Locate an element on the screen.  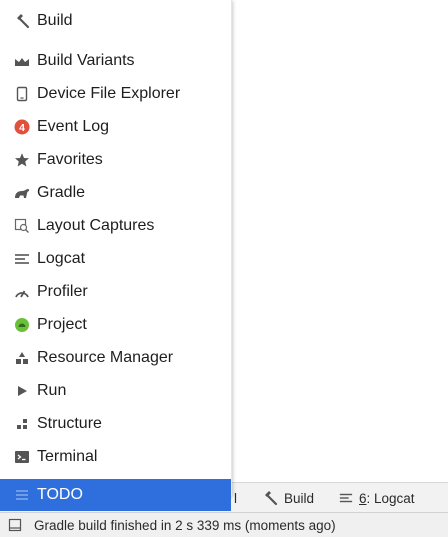
star-icon is located at coordinates (22, 160).